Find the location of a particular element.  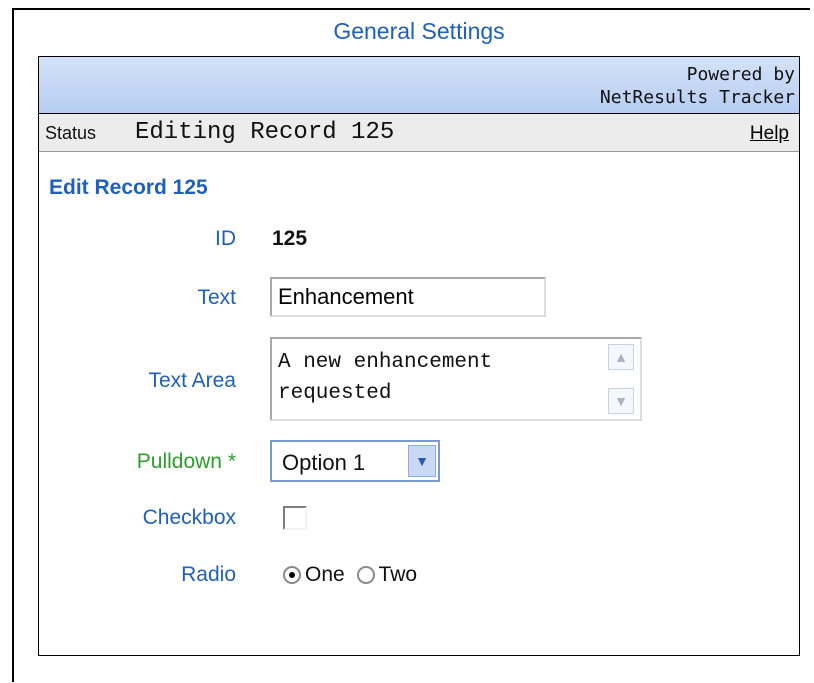

powered-by: Powered by NetResults Tracker is located at coordinates (697, 86).